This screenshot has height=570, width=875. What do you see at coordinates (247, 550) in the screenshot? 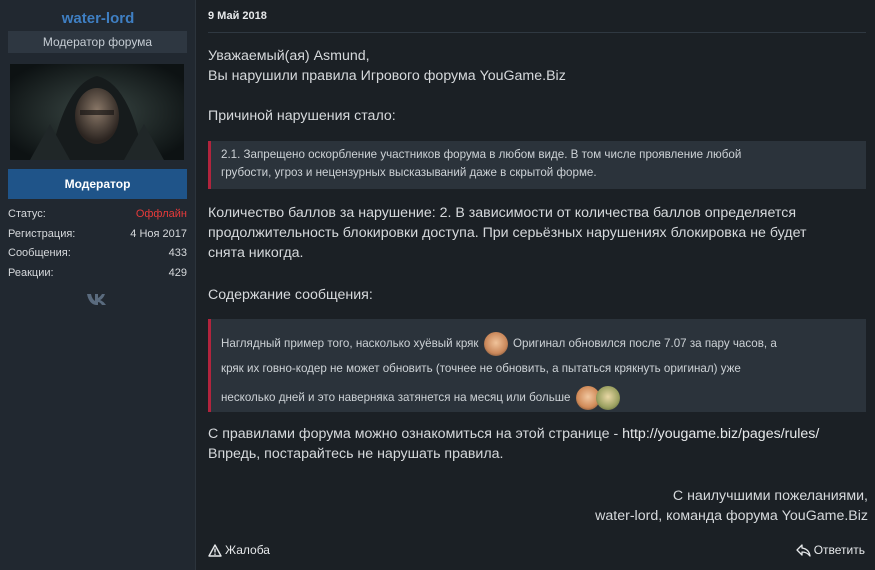
I see `report-label: Жалоба` at bounding box center [247, 550].